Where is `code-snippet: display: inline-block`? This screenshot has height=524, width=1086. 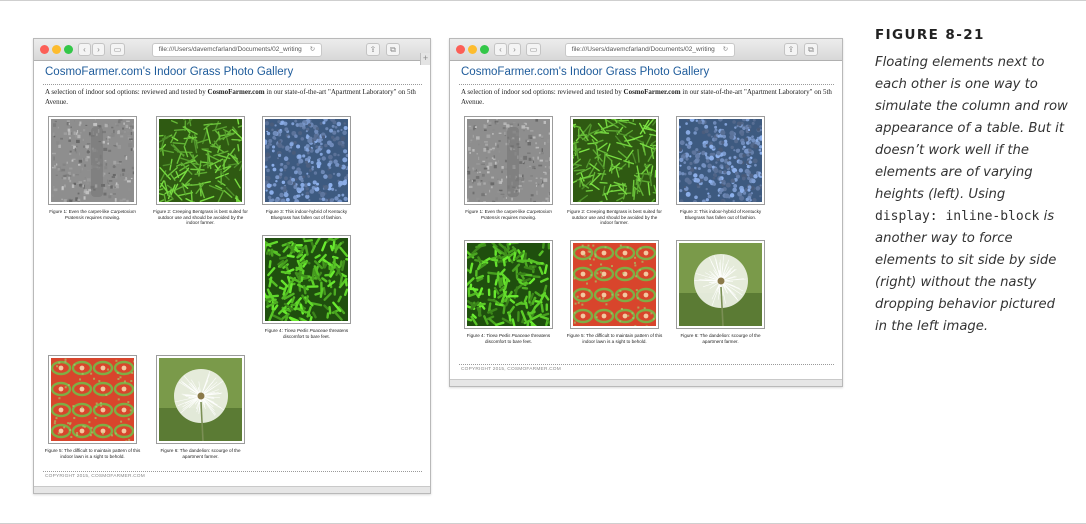
code-snippet: display: inline-block is located at coordinates (957, 216).